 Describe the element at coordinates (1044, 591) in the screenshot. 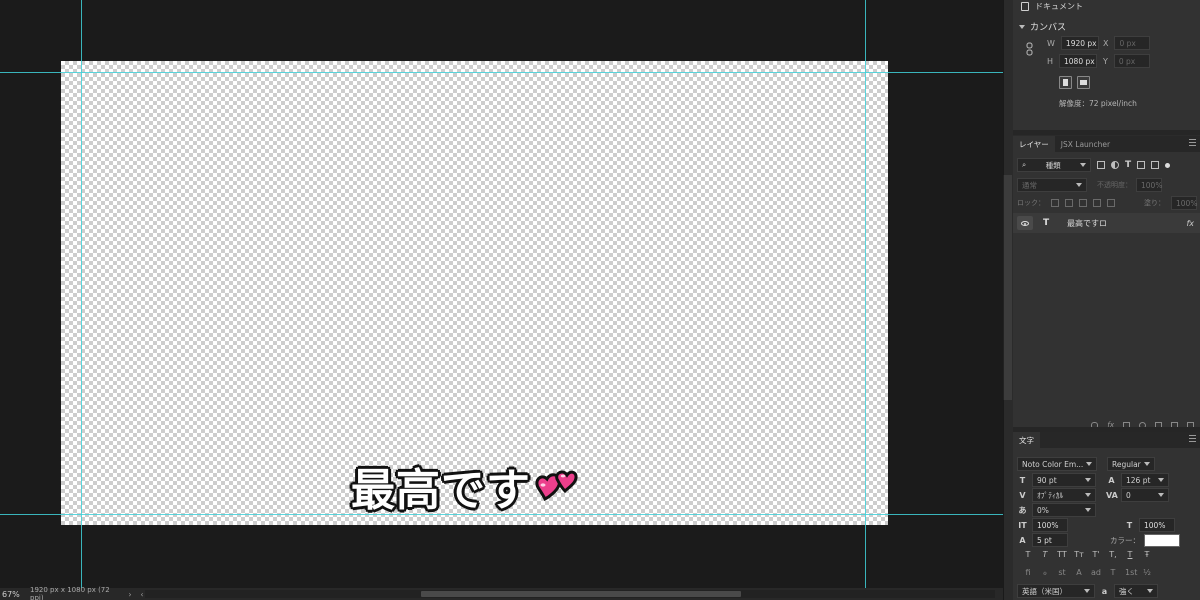

I see `language-value: 英語（米国）` at that location.